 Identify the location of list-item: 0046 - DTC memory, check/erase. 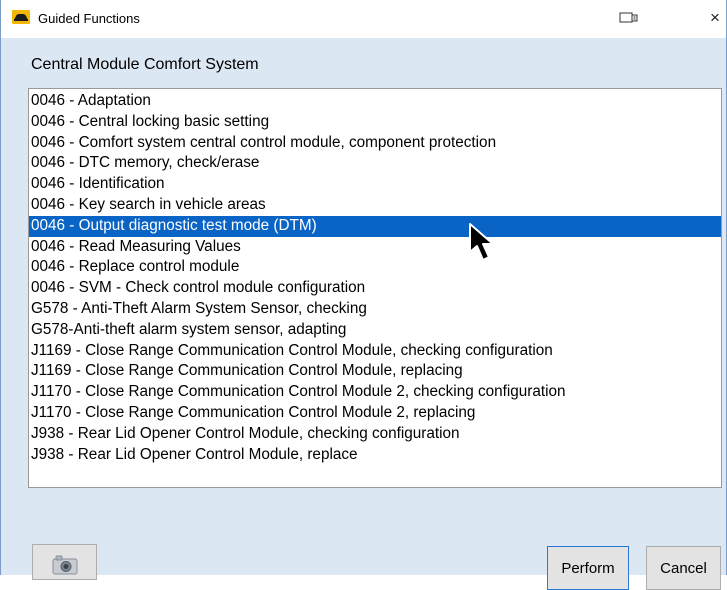
(375, 163).